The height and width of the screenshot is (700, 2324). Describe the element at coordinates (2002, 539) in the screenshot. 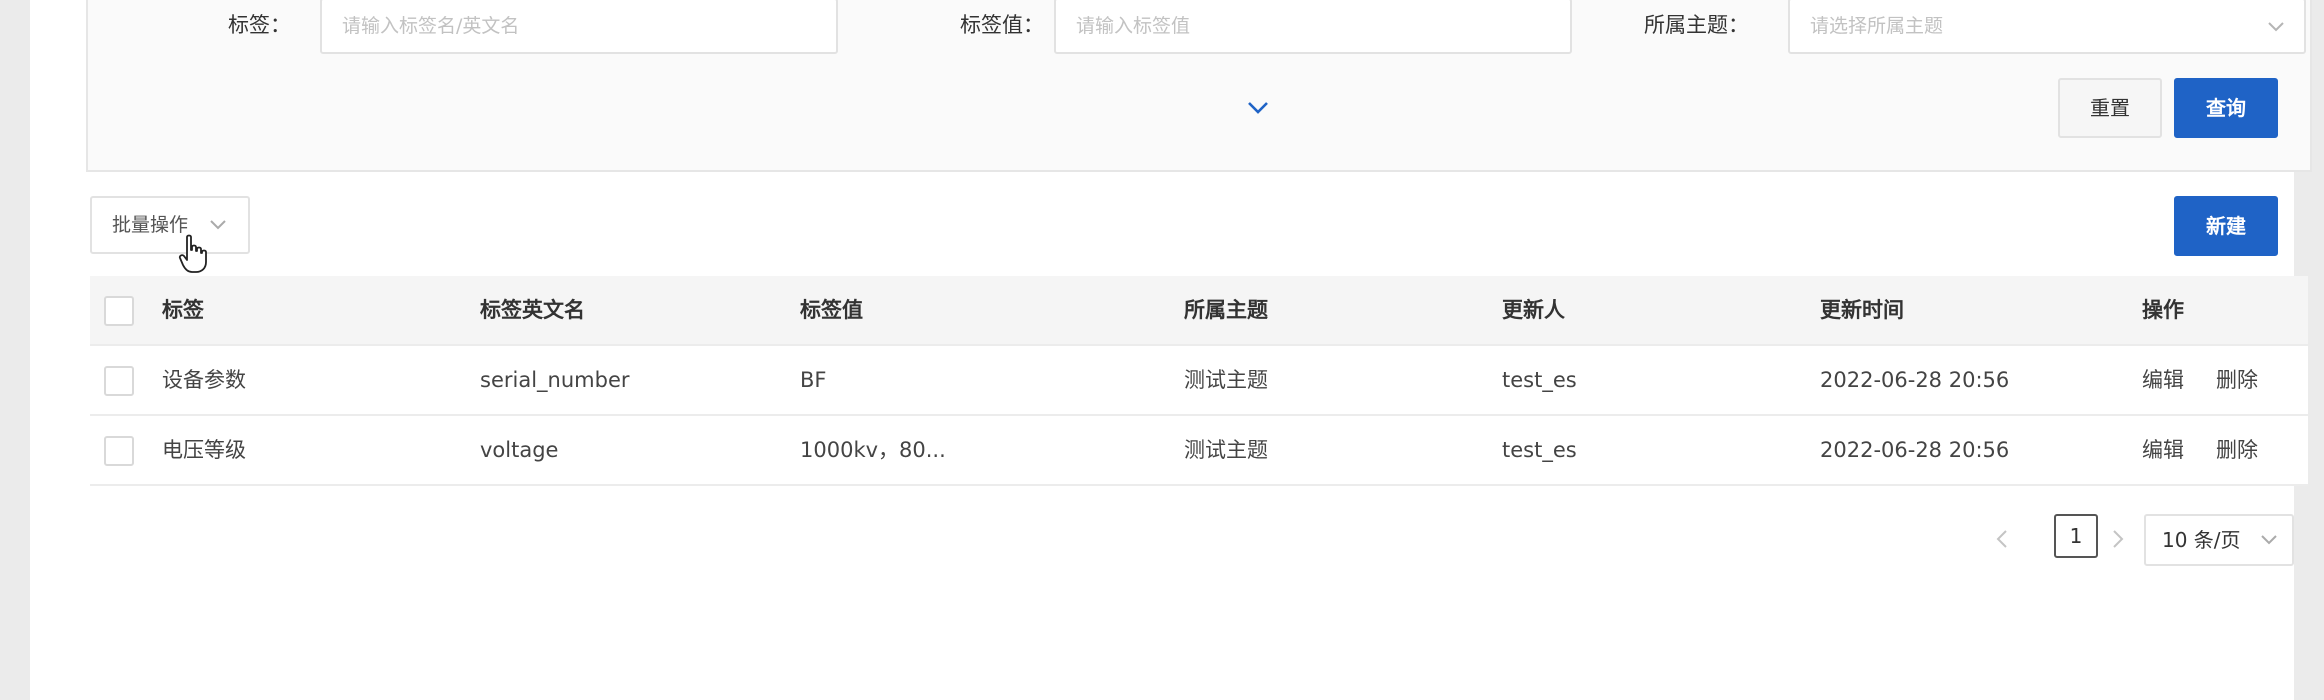

I see `chevron-left-icon` at that location.